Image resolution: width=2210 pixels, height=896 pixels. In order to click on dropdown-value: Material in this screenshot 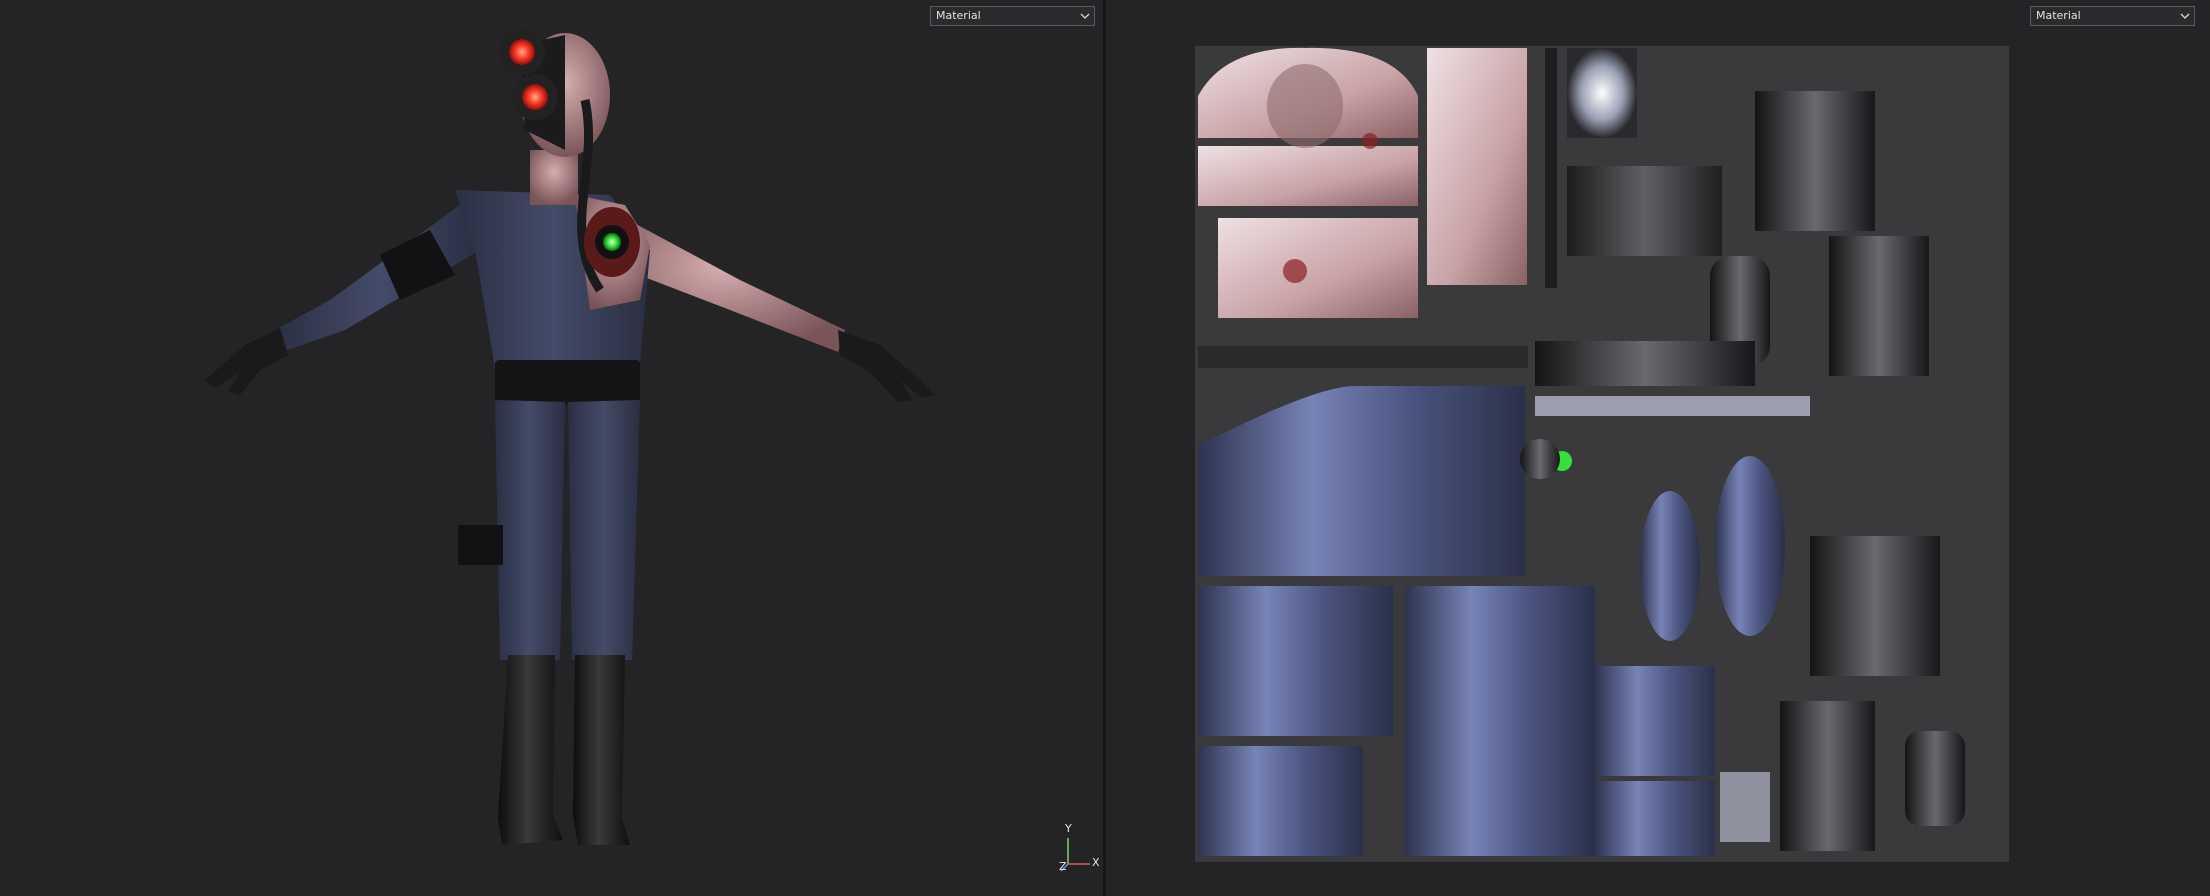, I will do `click(2058, 15)`.